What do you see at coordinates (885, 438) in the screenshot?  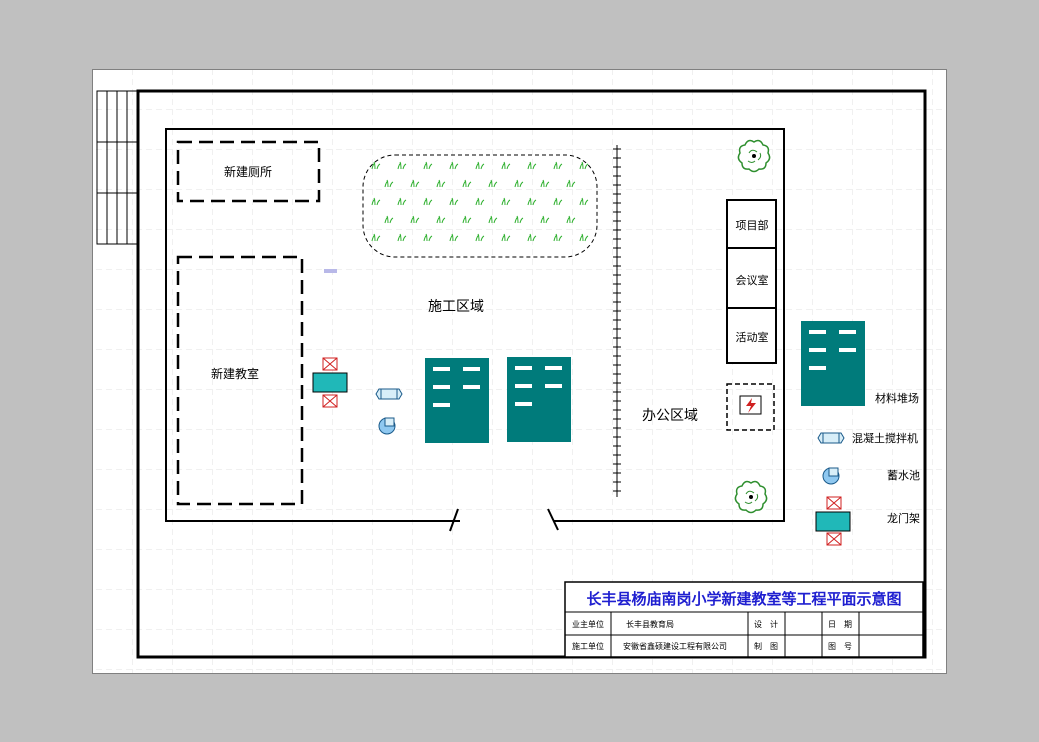 I see `legend-mixer-label: 混凝土搅拌机` at bounding box center [885, 438].